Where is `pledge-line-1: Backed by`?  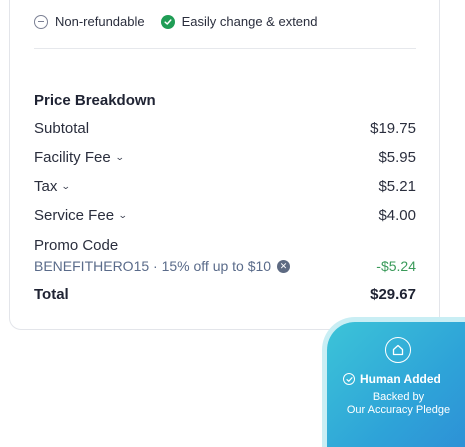
pledge-line-1: Backed by is located at coordinates (398, 397).